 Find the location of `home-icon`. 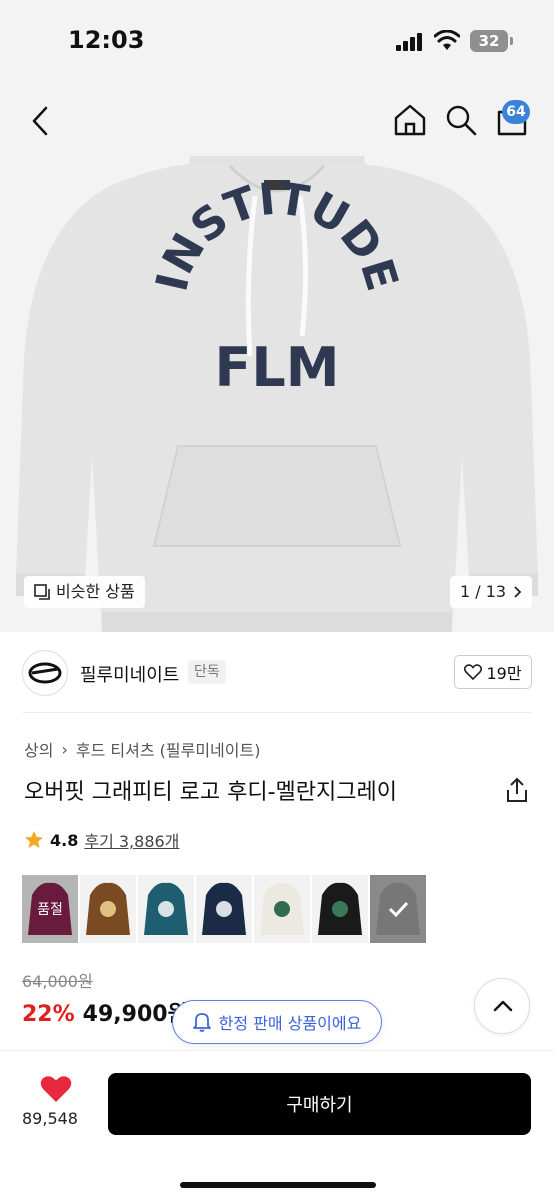

home-icon is located at coordinates (410, 120).